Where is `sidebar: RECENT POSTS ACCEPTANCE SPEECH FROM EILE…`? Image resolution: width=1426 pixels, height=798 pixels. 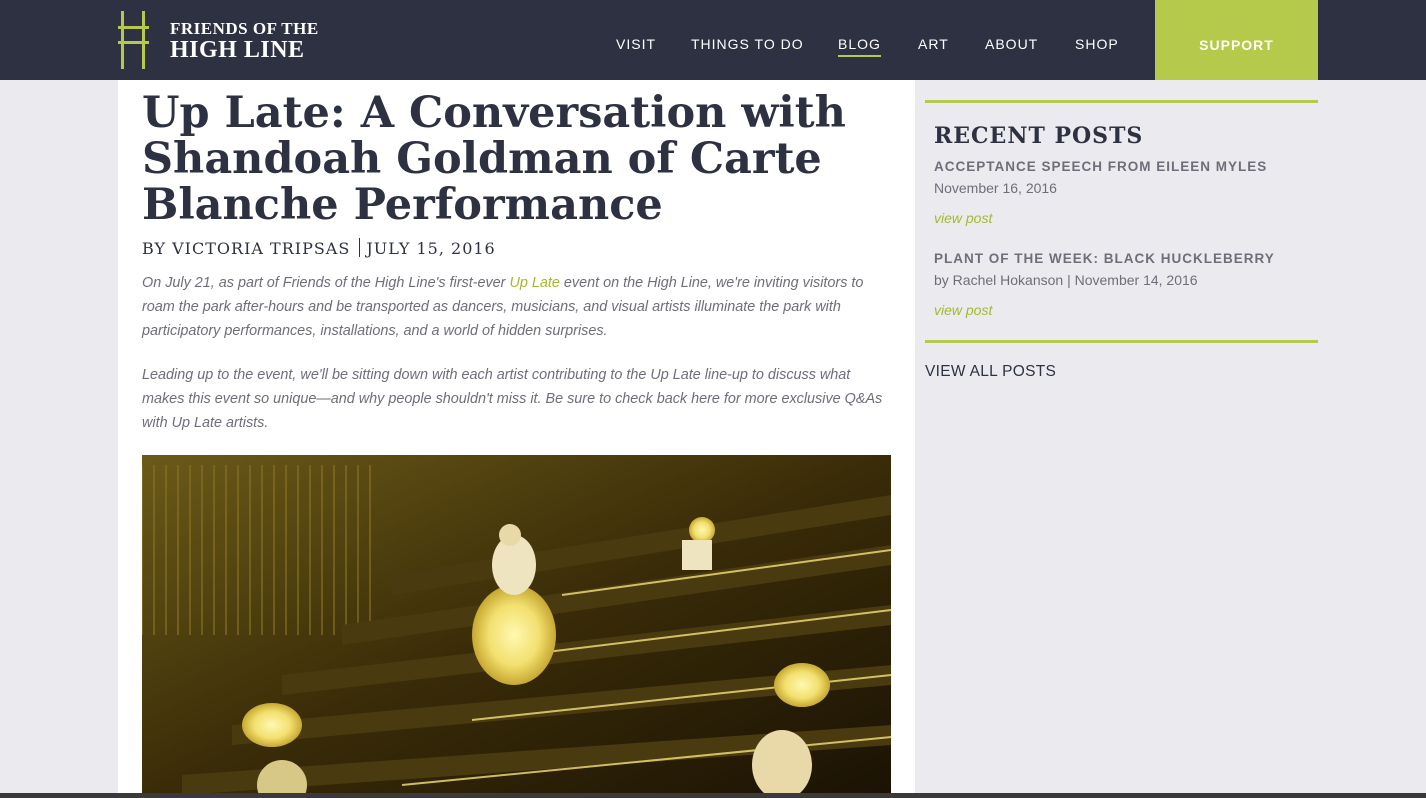
sidebar: RECENT POSTS ACCEPTANCE SPEECH FROM EILE… is located at coordinates (1121, 240).